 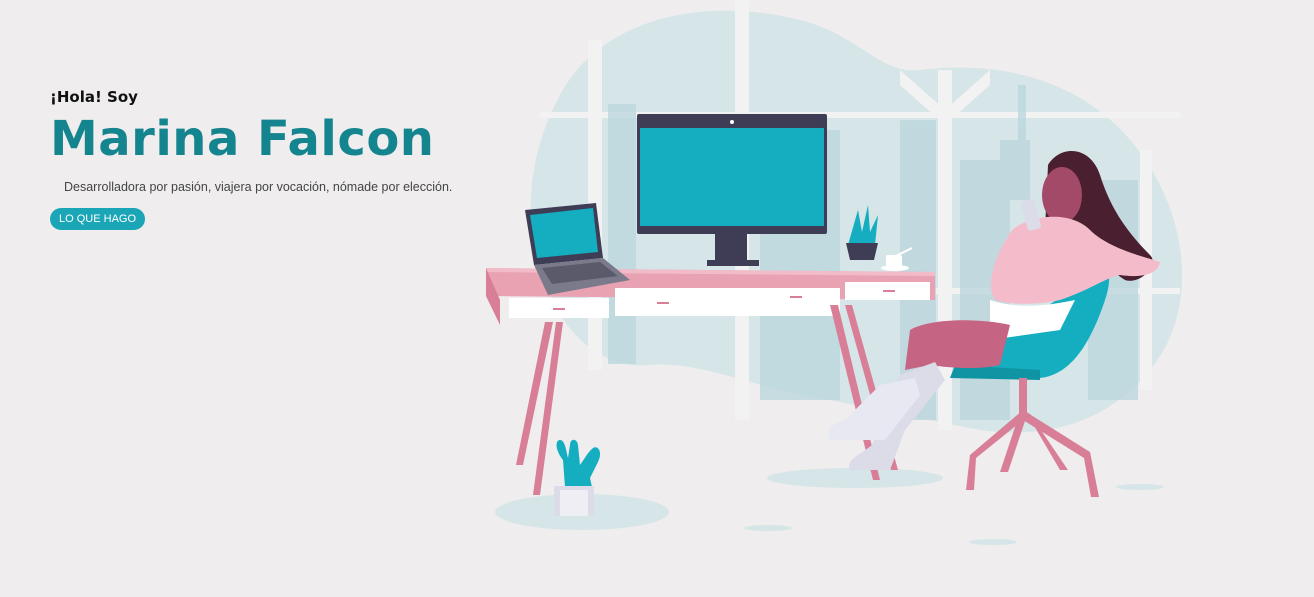 What do you see at coordinates (98, 219) in the screenshot?
I see `what-i-do-button: LO QUE HAGO` at bounding box center [98, 219].